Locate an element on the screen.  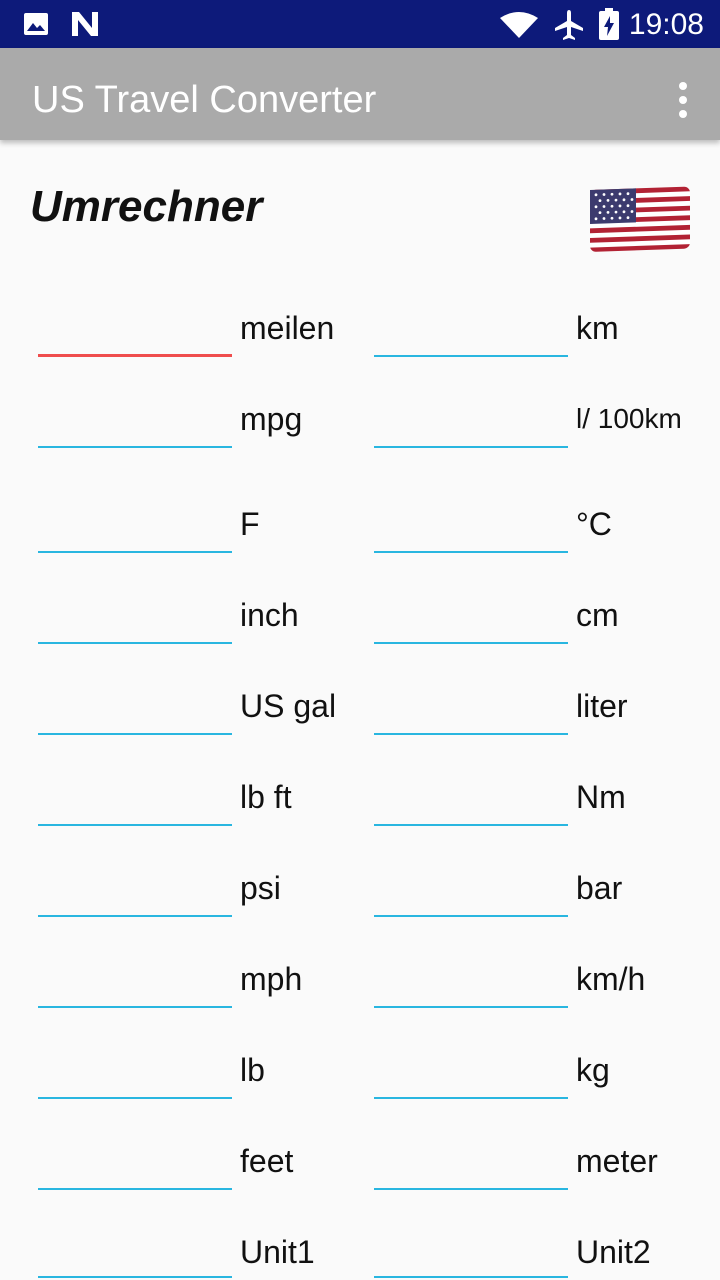
unit-label-f: F is located at coordinates (250, 524).